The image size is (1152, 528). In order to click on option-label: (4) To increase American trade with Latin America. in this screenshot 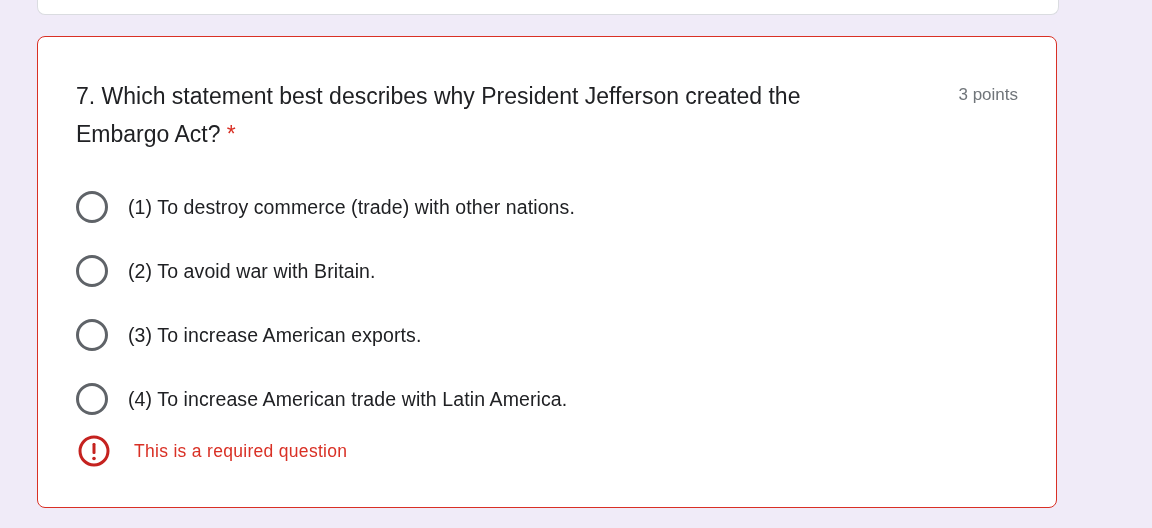, I will do `click(348, 399)`.